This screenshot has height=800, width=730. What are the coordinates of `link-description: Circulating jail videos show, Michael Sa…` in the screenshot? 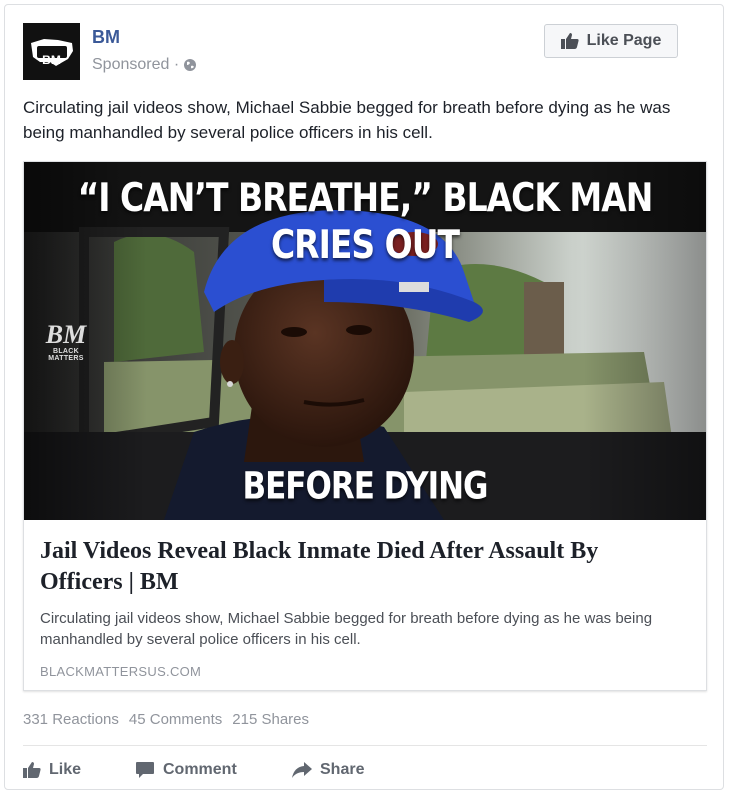 It's located at (346, 629).